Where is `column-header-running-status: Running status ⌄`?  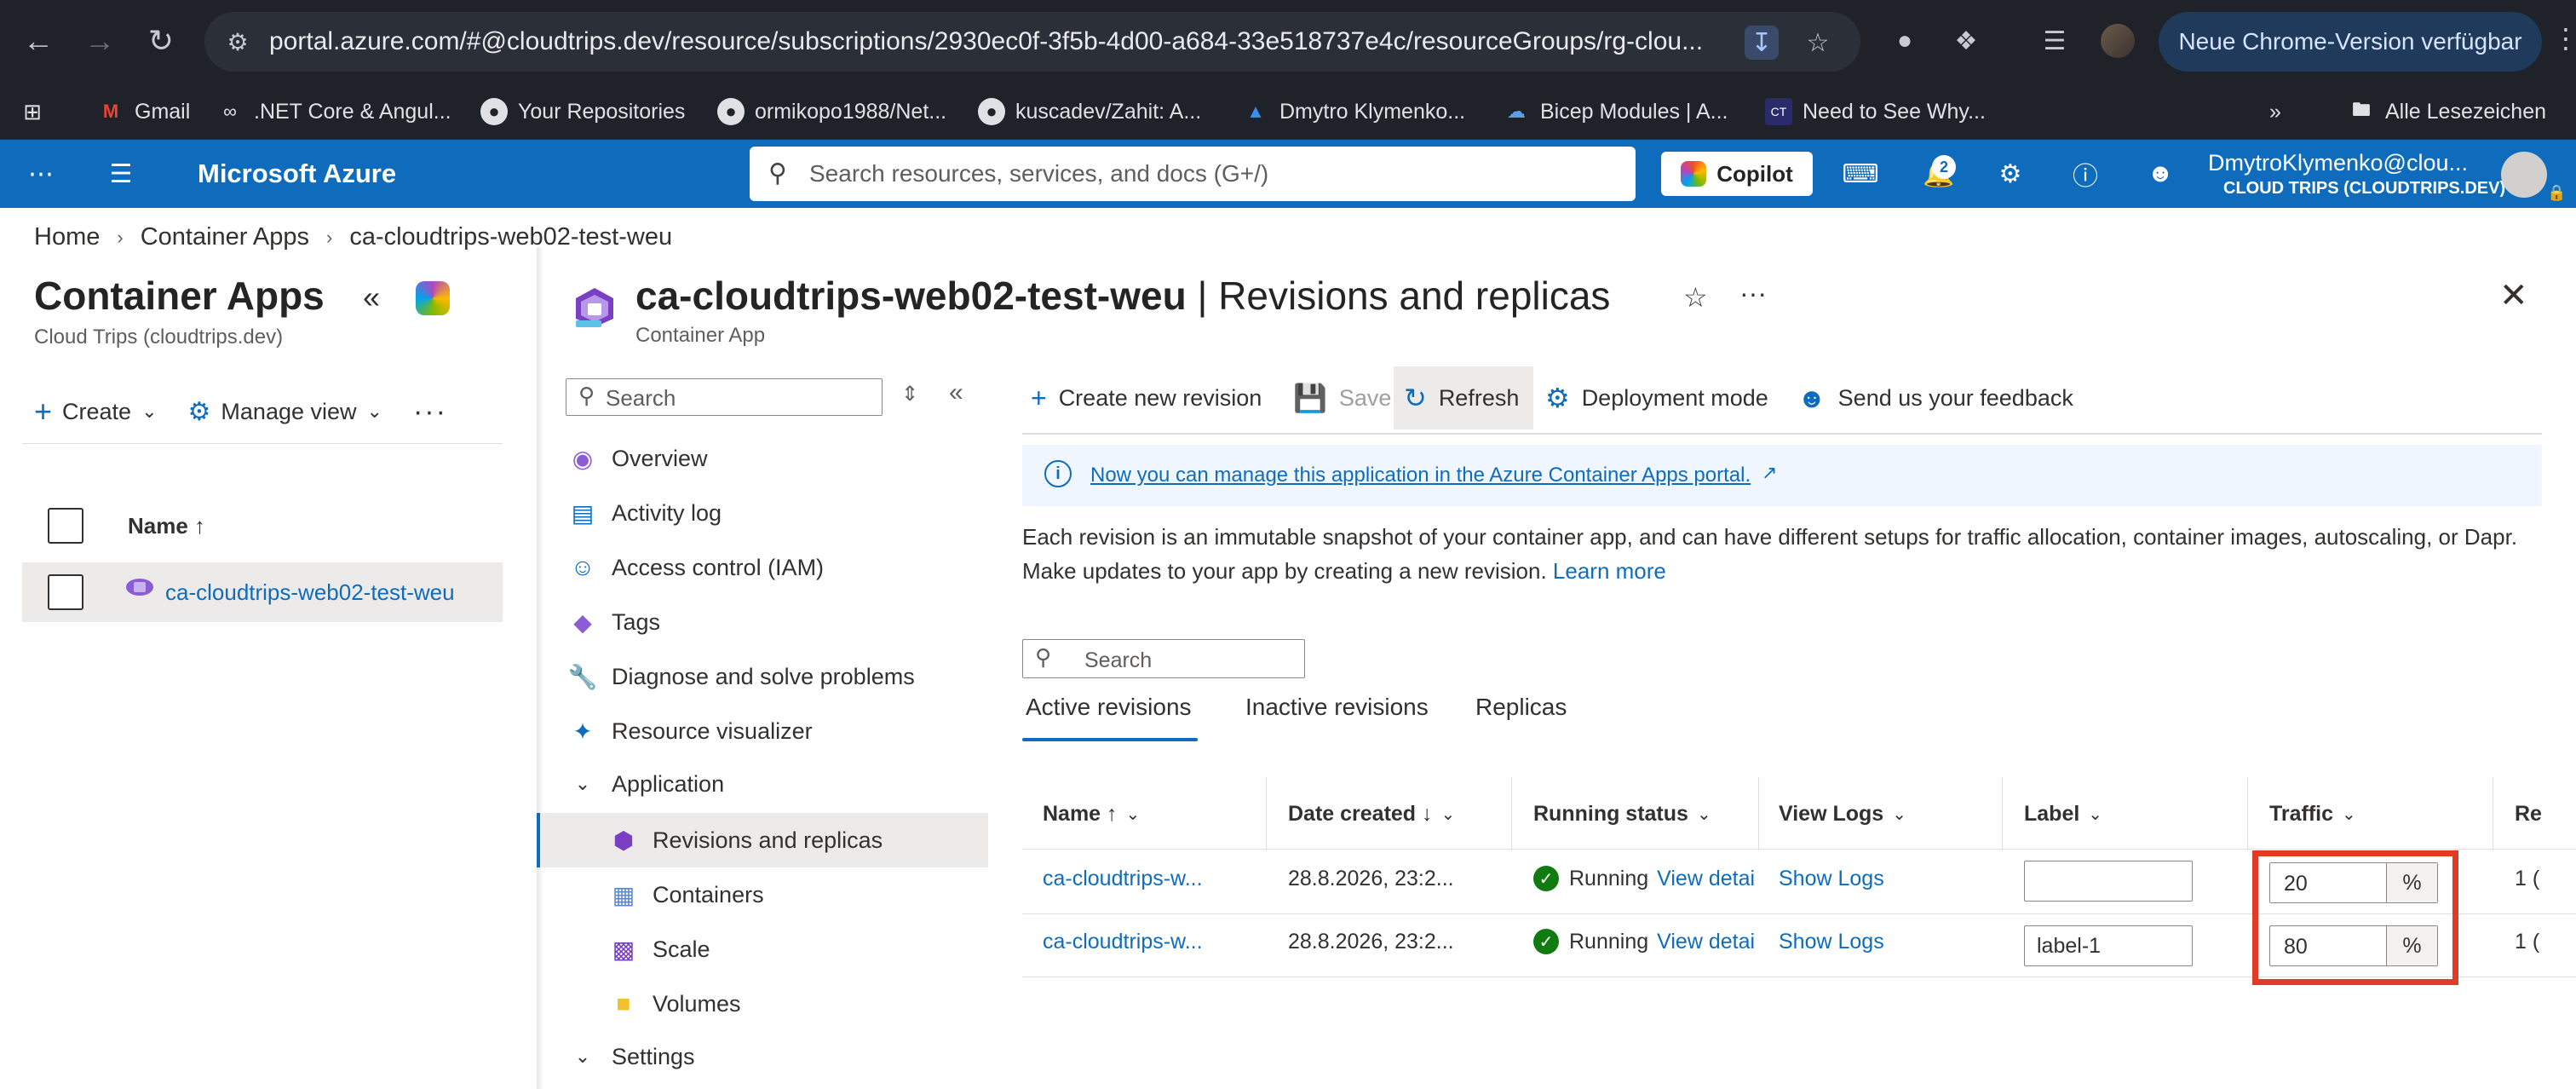
column-header-running-status: Running status ⌄ is located at coordinates (1622, 813).